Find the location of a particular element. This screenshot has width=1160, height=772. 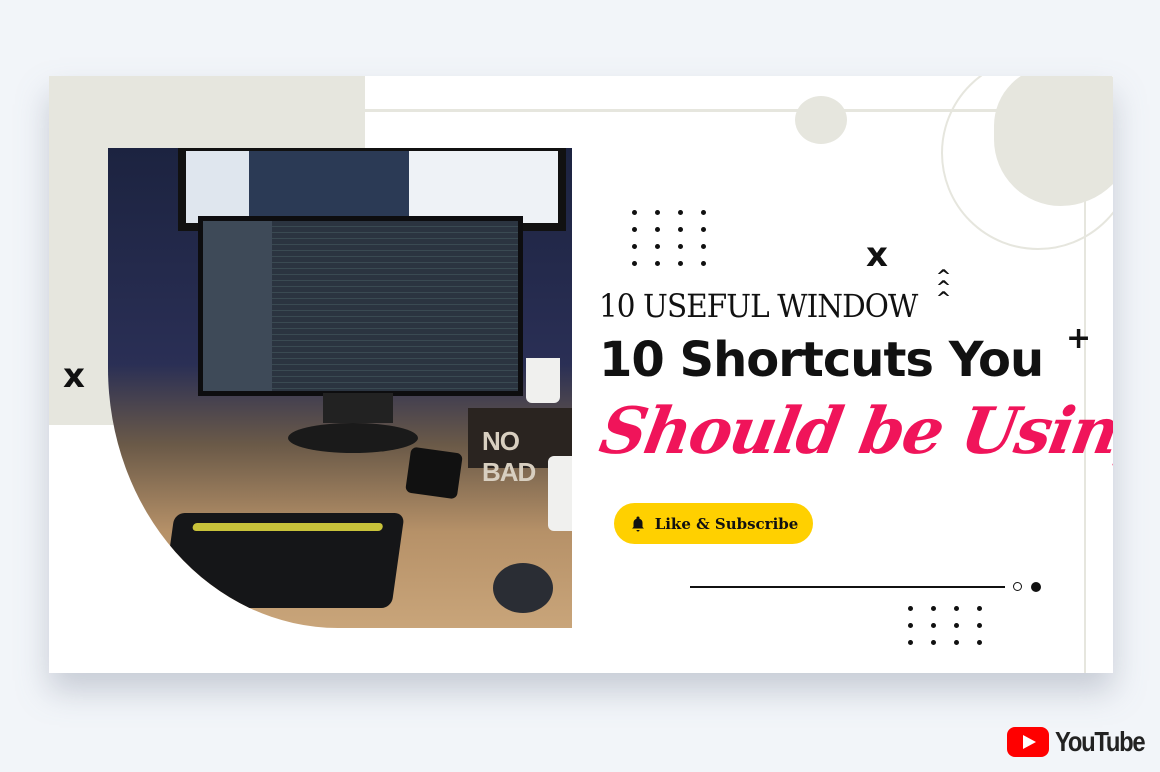

youtube-play-icon is located at coordinates (1028, 742).